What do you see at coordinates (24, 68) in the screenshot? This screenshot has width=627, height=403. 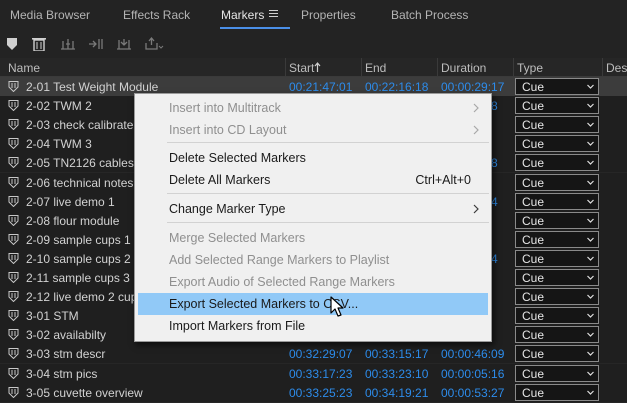 I see `column-header-name: Name` at bounding box center [24, 68].